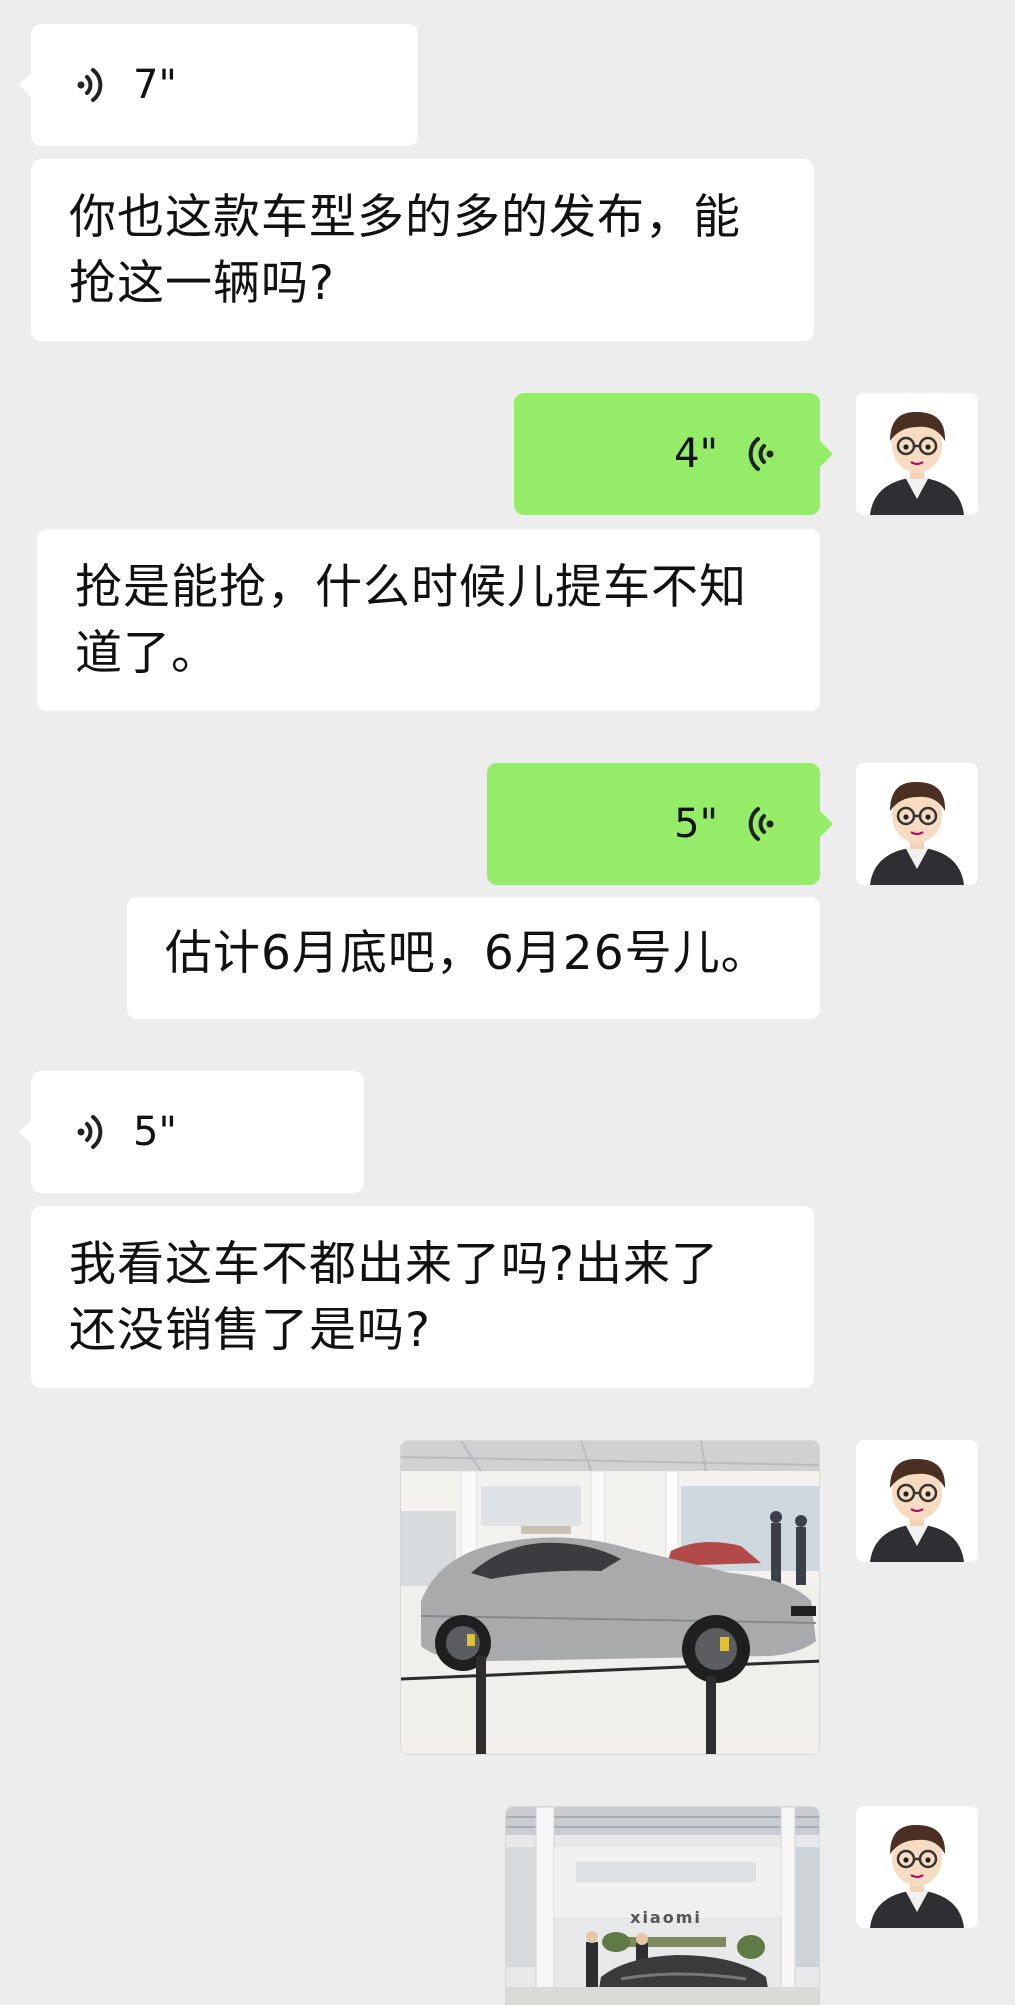 This screenshot has width=1015, height=2005. Describe the element at coordinates (202, 283) in the screenshot. I see `message-line: 抢这一辆吗?` at that location.